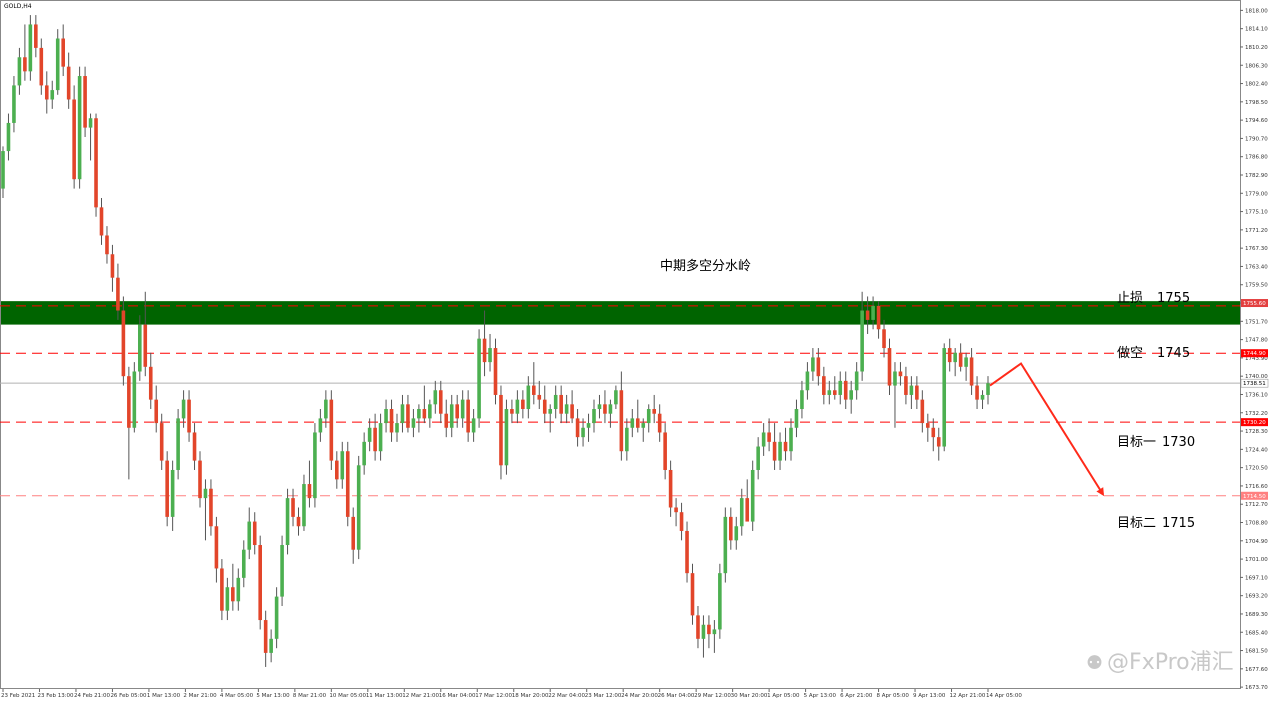 Image resolution: width=1269 pixels, height=701 pixels. I want to click on x-tick-label: 16 Mar 04:00, so click(457, 696).